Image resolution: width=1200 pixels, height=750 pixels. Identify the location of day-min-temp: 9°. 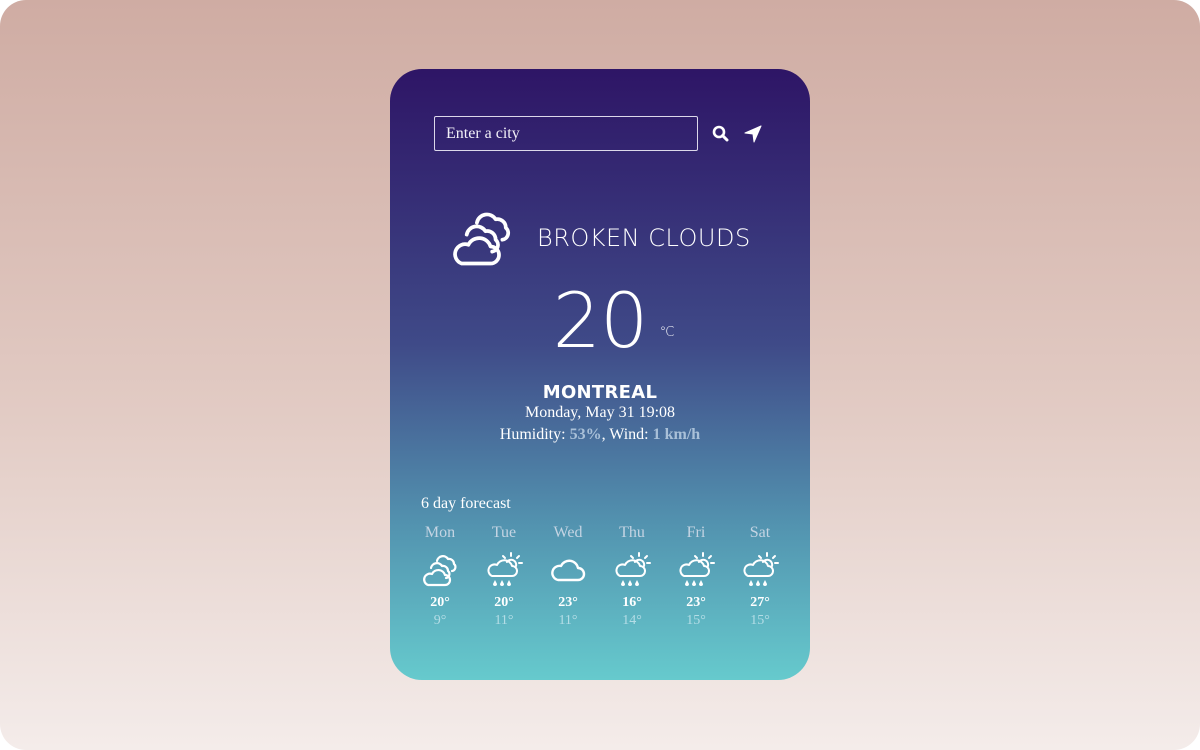
(440, 620).